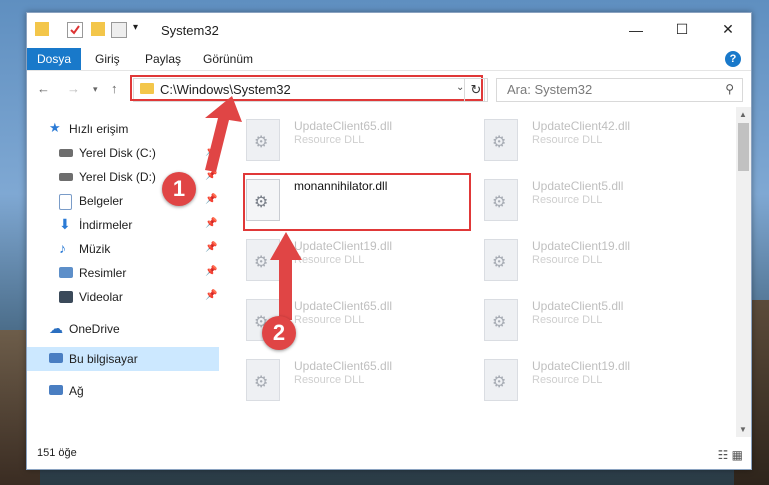 Image resolution: width=769 pixels, height=485 pixels. What do you see at coordinates (279, 333) in the screenshot?
I see `step-badge-2: 2` at bounding box center [279, 333].